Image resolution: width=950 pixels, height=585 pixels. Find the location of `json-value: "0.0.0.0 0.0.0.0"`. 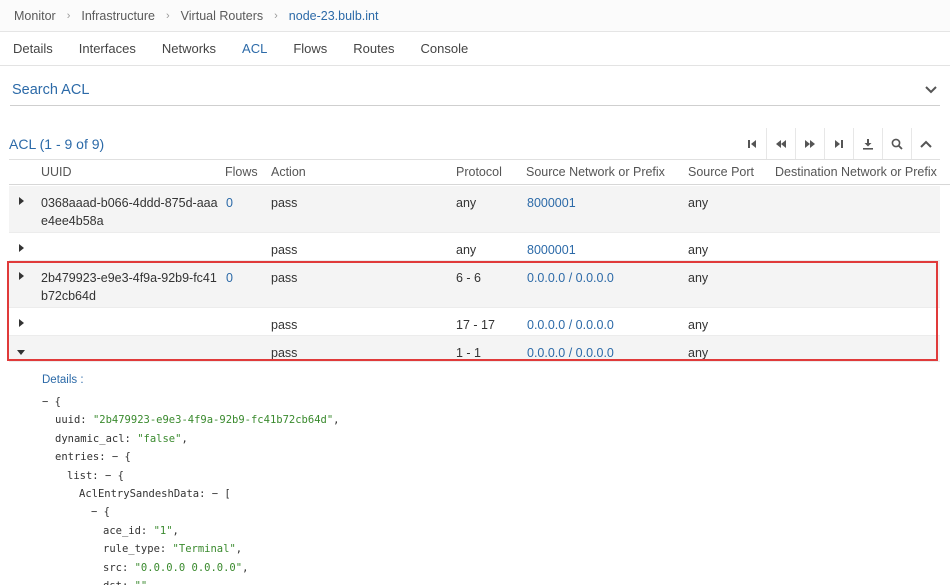

json-value: "0.0.0.0 0.0.0.0" is located at coordinates (188, 567).